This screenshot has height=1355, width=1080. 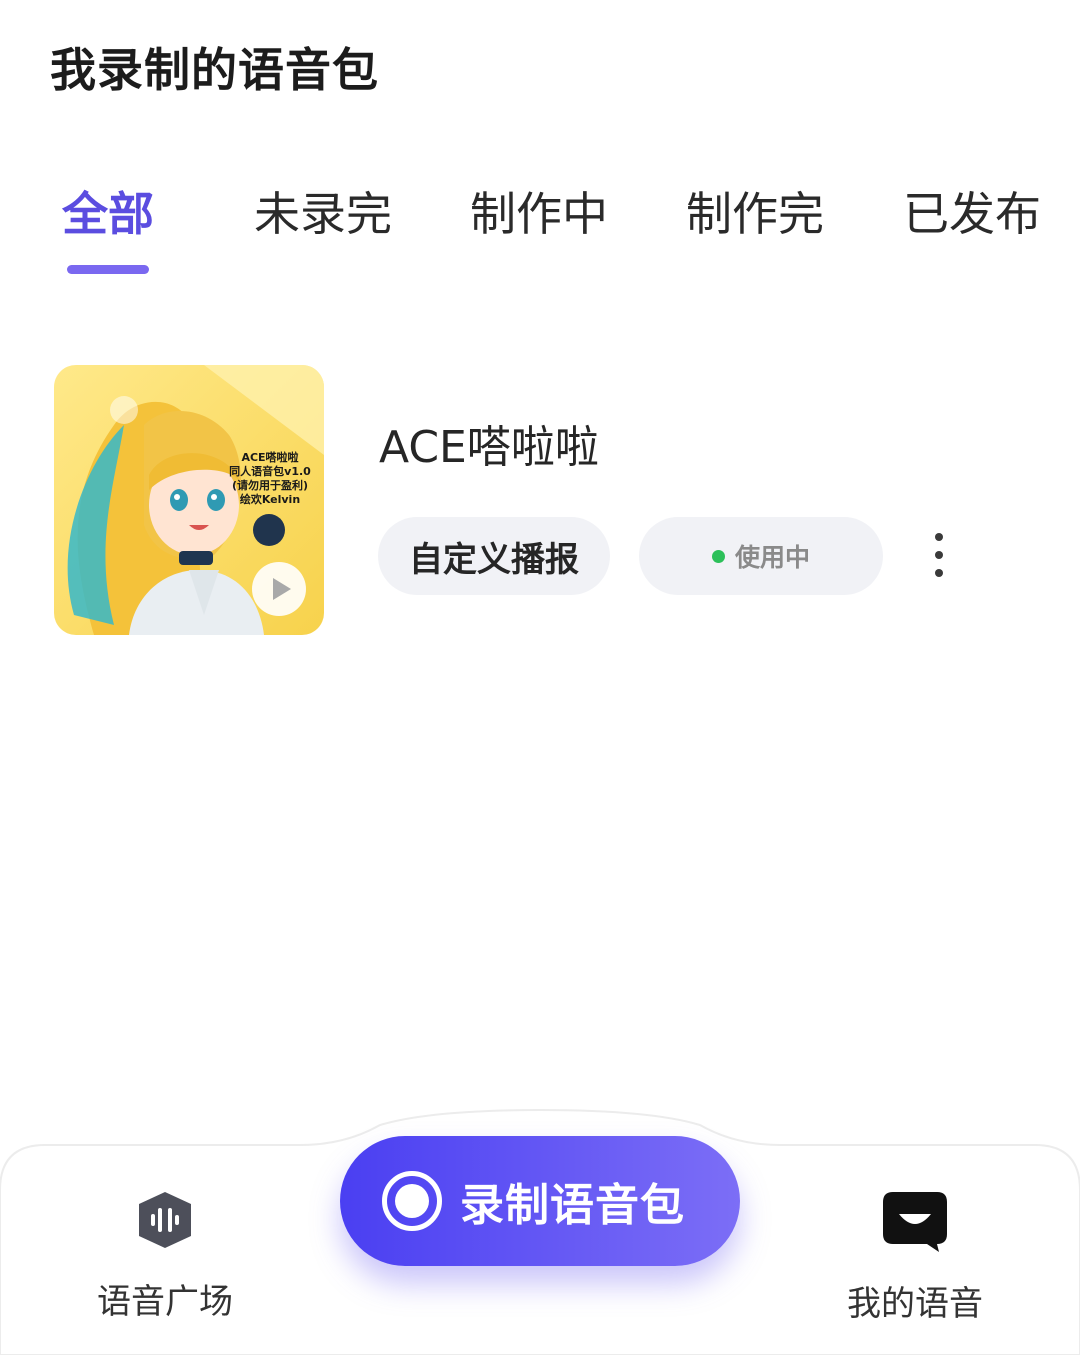 What do you see at coordinates (915, 1304) in the screenshot?
I see `nav-my-voice-label: 我的语音` at bounding box center [915, 1304].